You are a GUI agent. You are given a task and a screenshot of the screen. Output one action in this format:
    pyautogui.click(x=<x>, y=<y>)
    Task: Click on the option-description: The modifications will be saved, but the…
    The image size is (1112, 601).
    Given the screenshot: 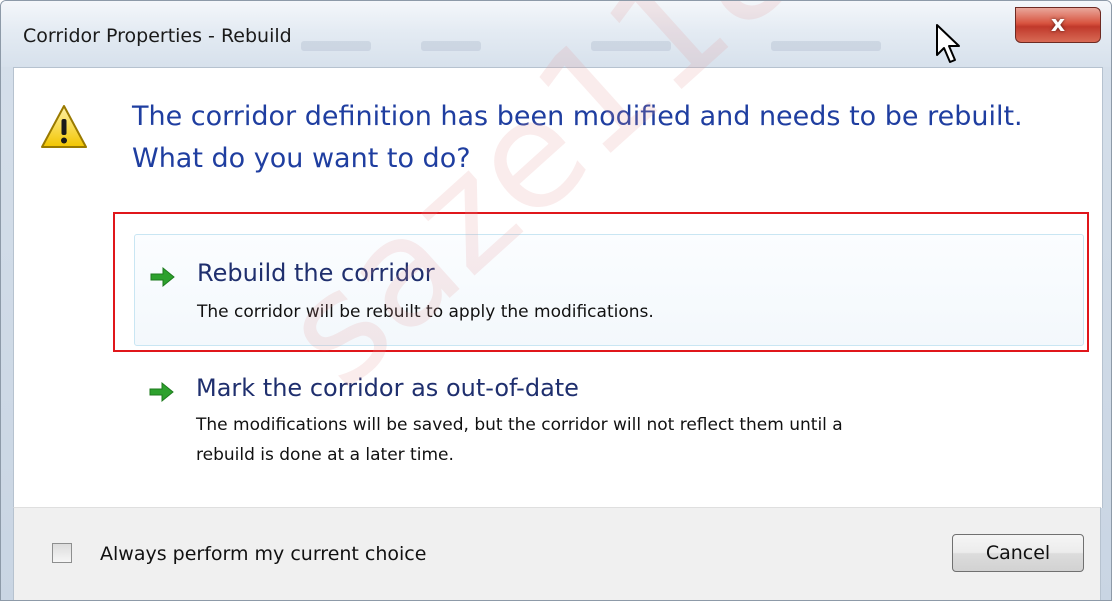 What is the action you would take?
    pyautogui.click(x=621, y=440)
    